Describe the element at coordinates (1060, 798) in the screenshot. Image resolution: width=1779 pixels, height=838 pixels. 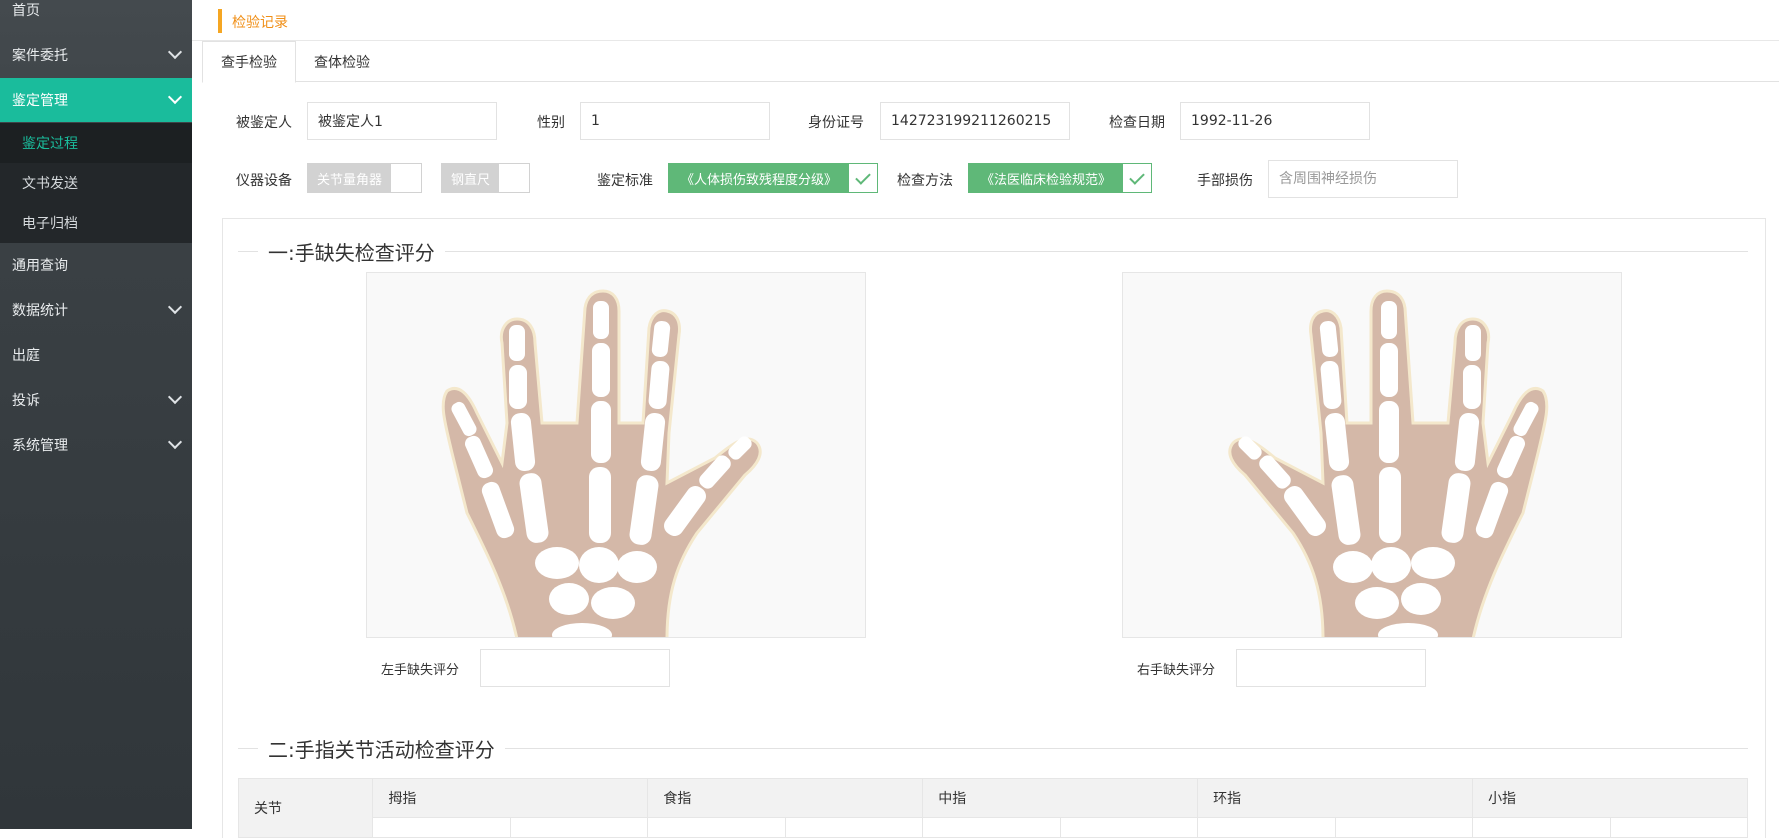
I see `table-header-middle: 中指` at that location.